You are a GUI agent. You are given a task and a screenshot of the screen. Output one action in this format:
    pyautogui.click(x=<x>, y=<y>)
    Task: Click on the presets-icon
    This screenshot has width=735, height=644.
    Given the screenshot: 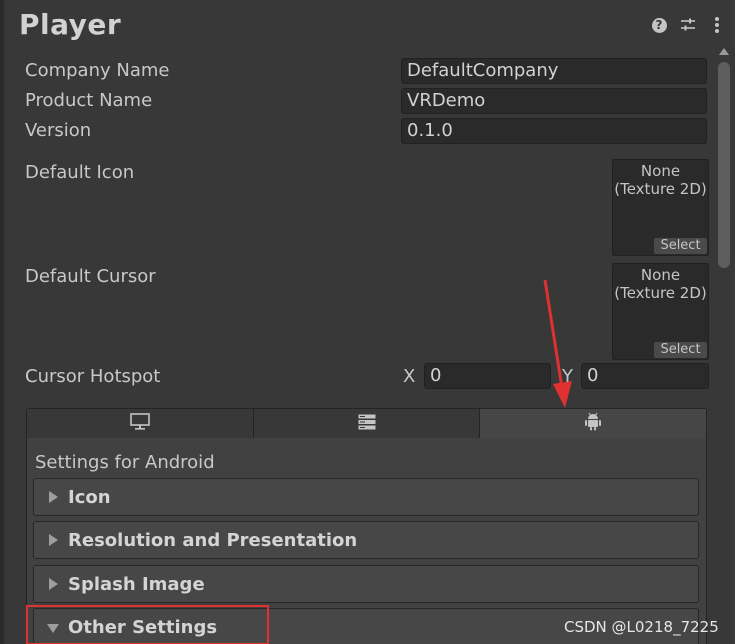 What is the action you would take?
    pyautogui.click(x=688, y=25)
    